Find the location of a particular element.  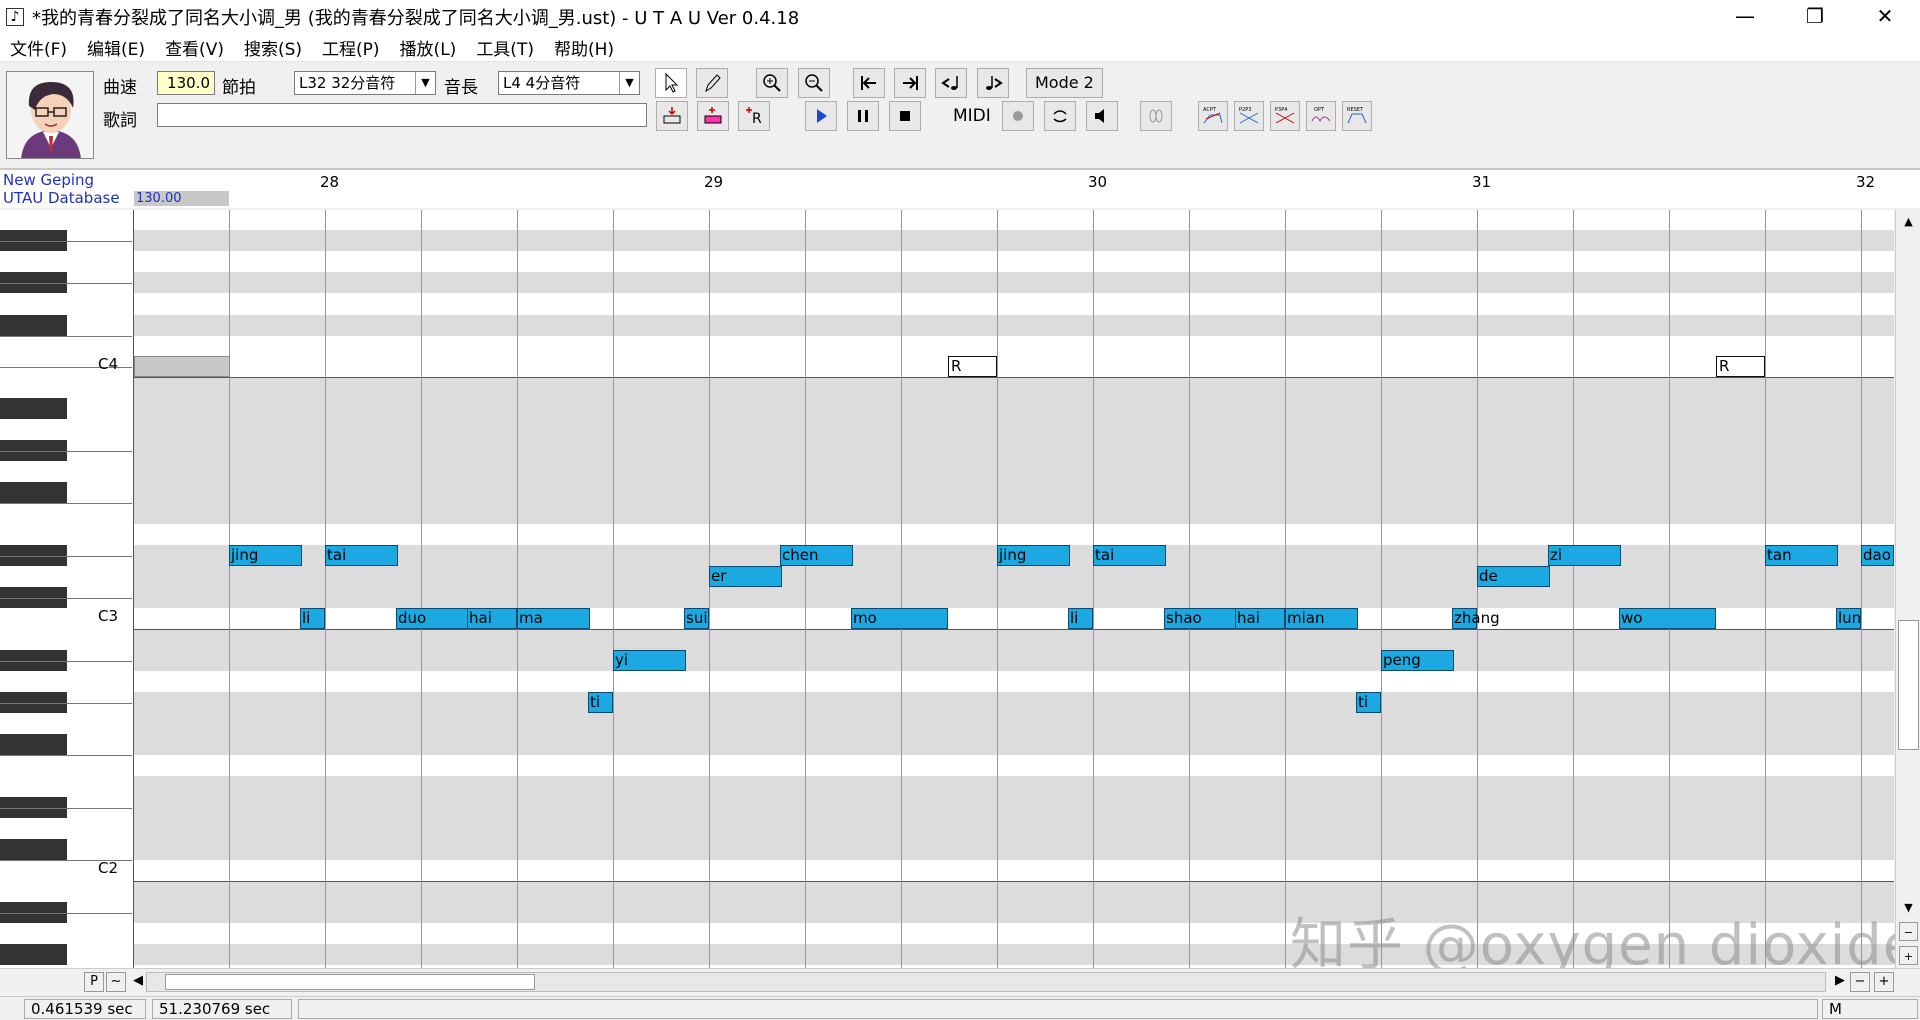

lyric-input is located at coordinates (402, 115).